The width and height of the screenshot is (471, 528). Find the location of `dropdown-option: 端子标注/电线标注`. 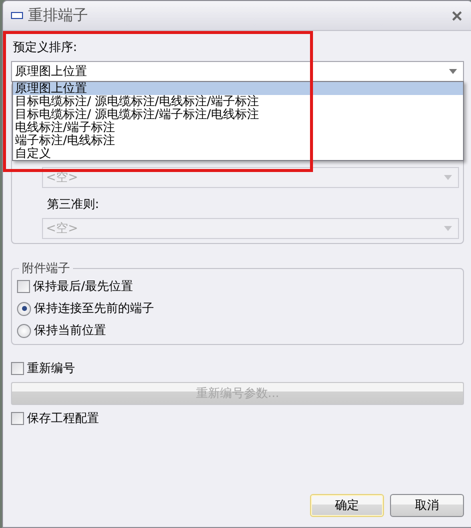

dropdown-option: 端子标注/电线标注 is located at coordinates (238, 140).